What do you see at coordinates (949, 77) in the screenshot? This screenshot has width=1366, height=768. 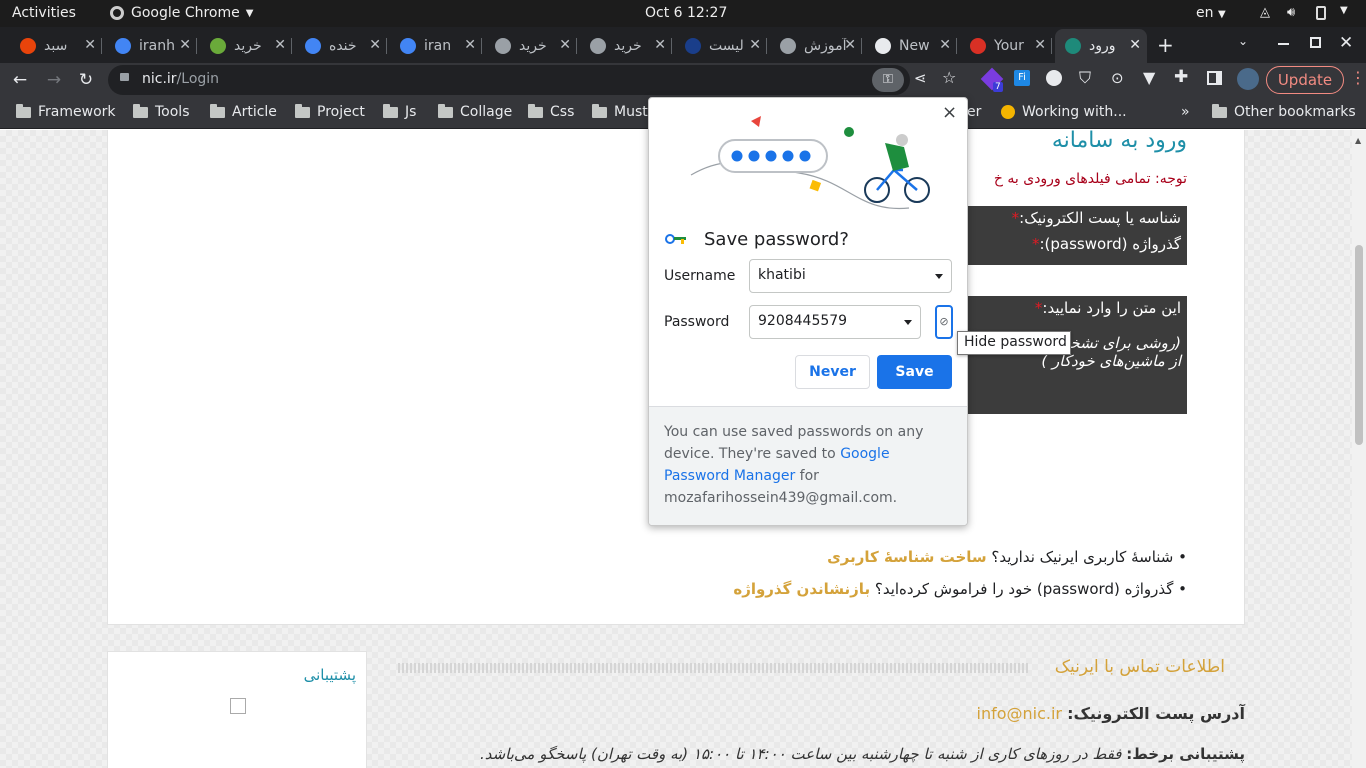 I see `bookmark-star-icon: ☆` at bounding box center [949, 77].